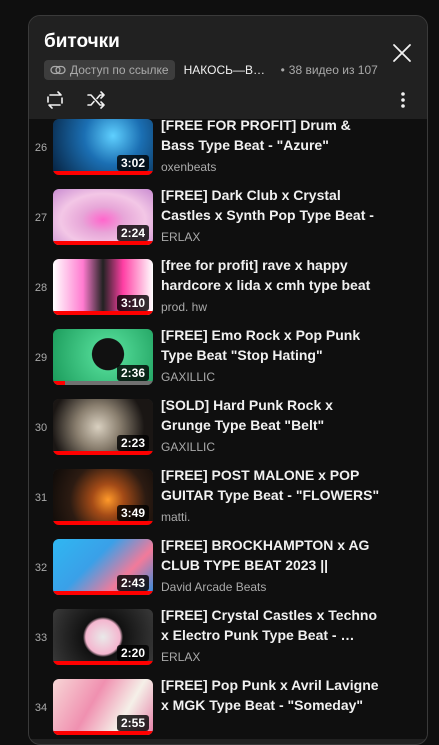  What do you see at coordinates (132, 373) in the screenshot?
I see `duration-badge: 2:36` at bounding box center [132, 373].